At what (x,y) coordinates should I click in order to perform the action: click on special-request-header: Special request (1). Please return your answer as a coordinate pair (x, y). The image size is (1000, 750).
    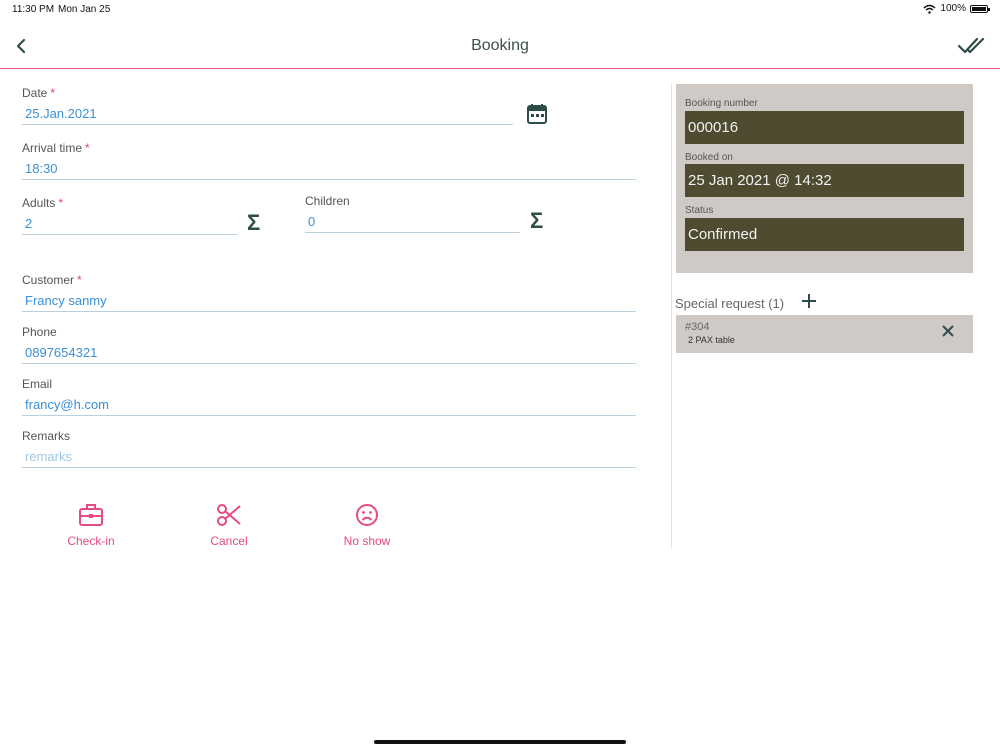
    Looking at the image, I should click on (730, 303).